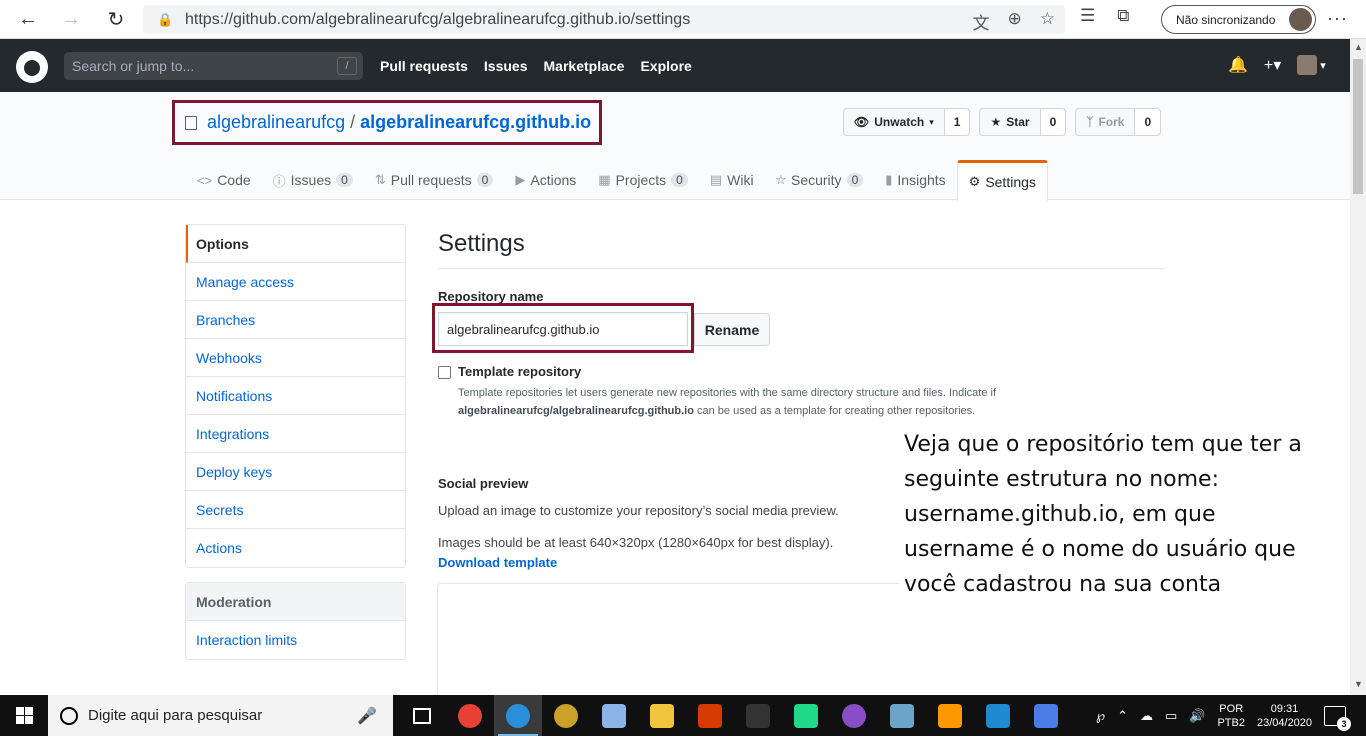  What do you see at coordinates (1047, 21) in the screenshot?
I see `favorite-icon: ☆` at bounding box center [1047, 21].